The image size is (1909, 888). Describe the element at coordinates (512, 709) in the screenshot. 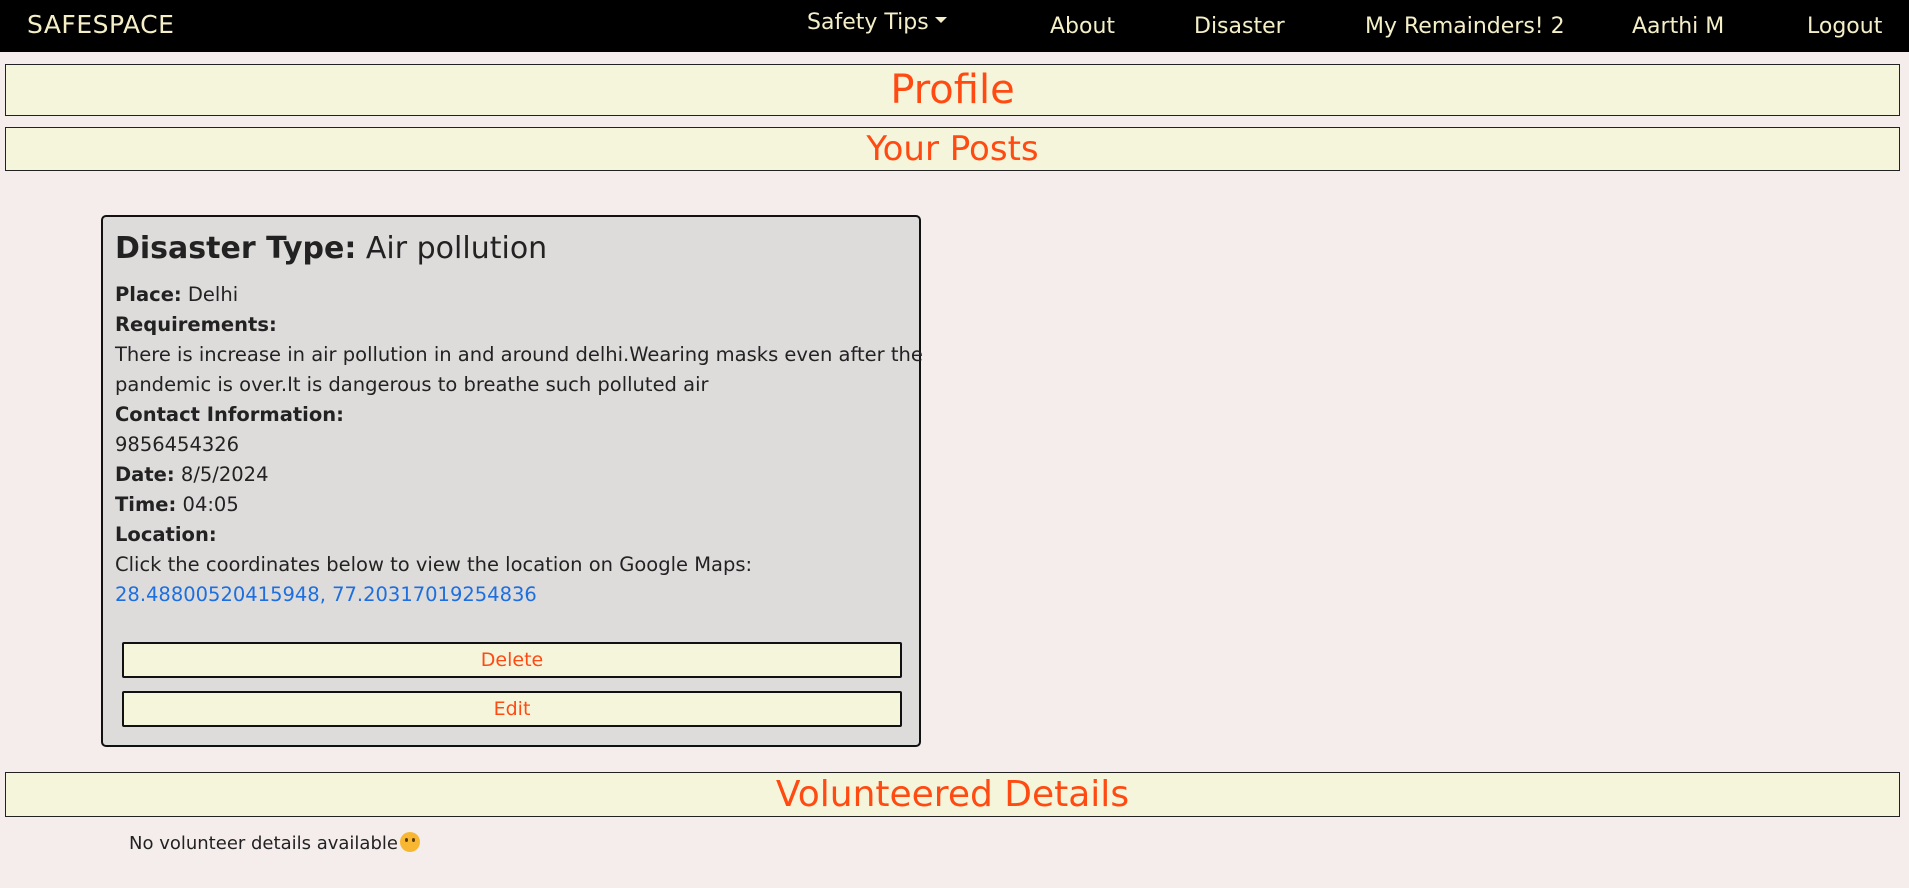

I see `edit-button: Edit` at that location.